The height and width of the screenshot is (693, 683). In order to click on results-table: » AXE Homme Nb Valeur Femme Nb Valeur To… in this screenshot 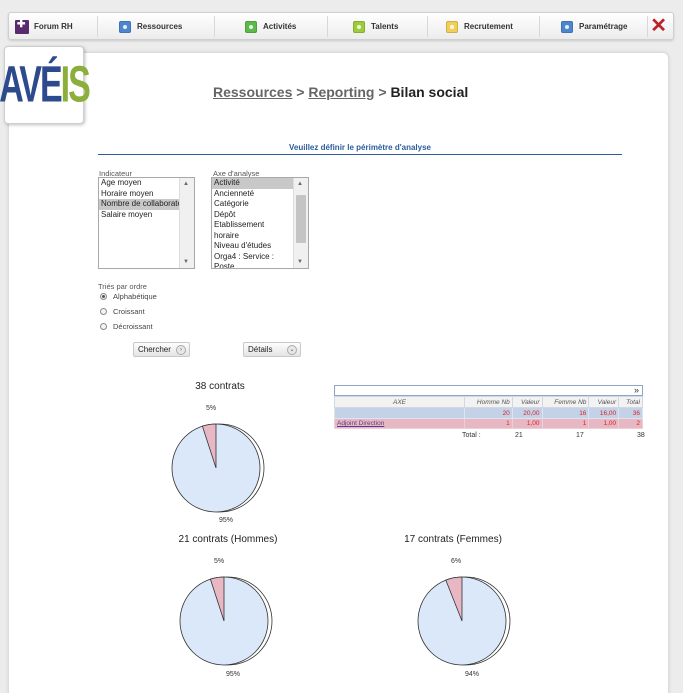, I will do `click(488, 407)`.